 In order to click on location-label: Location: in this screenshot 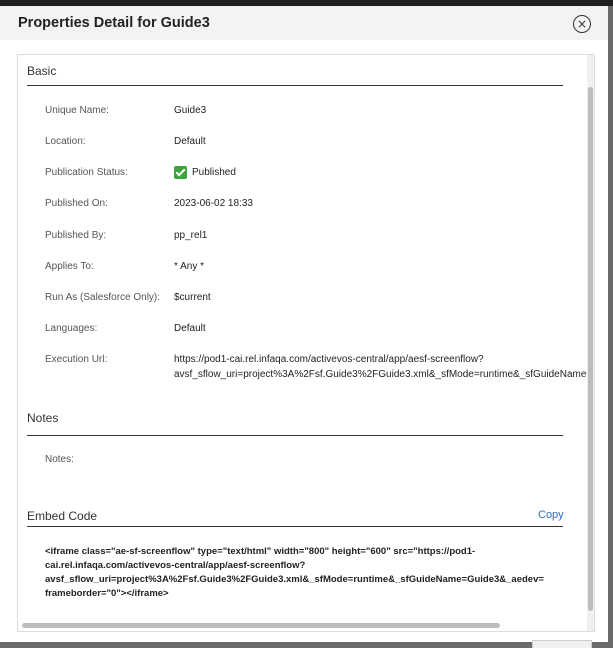, I will do `click(65, 141)`.